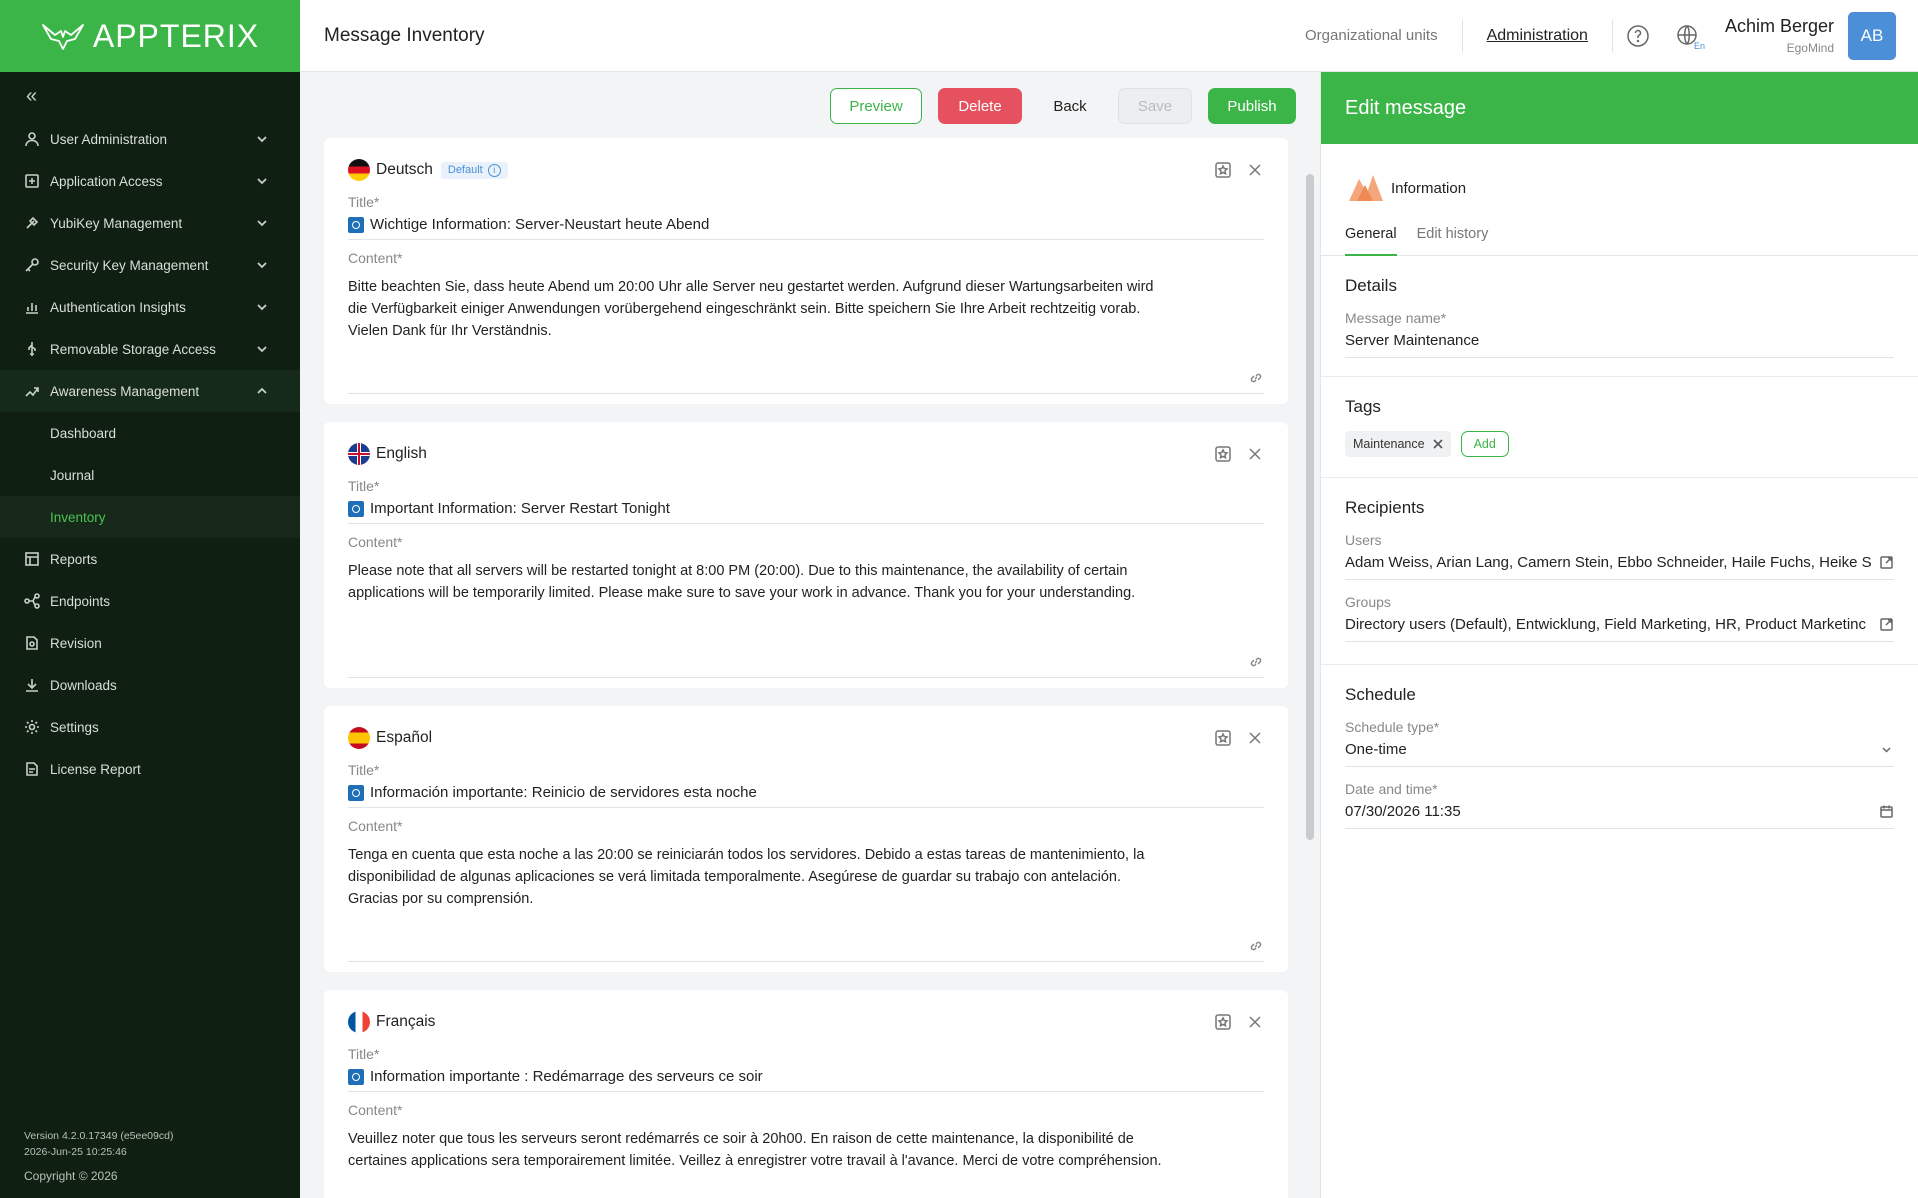 This screenshot has width=1918, height=1198. What do you see at coordinates (876, 106) in the screenshot?
I see `preview-button: Preview` at bounding box center [876, 106].